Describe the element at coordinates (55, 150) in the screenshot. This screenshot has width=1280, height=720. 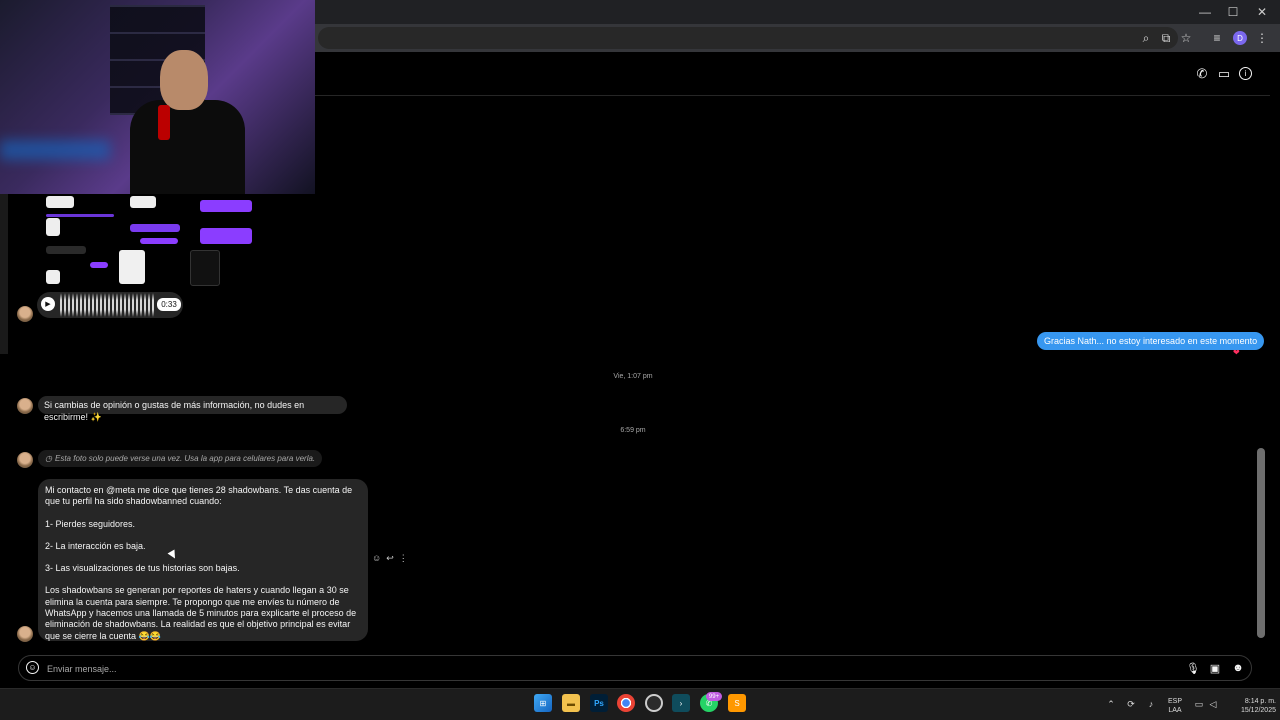
I see `background-light` at that location.